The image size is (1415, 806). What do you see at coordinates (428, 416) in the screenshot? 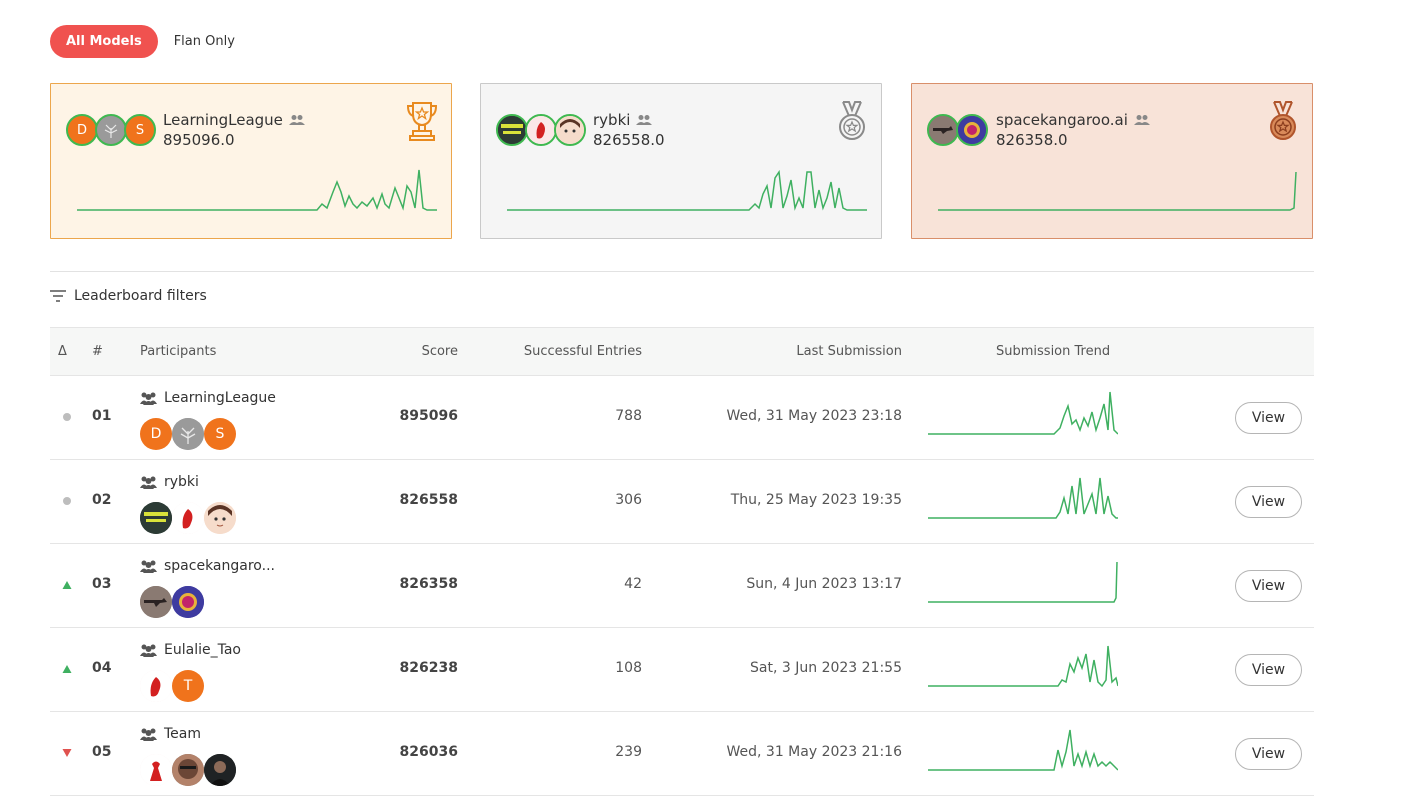
I see `score: 895096` at bounding box center [428, 416].